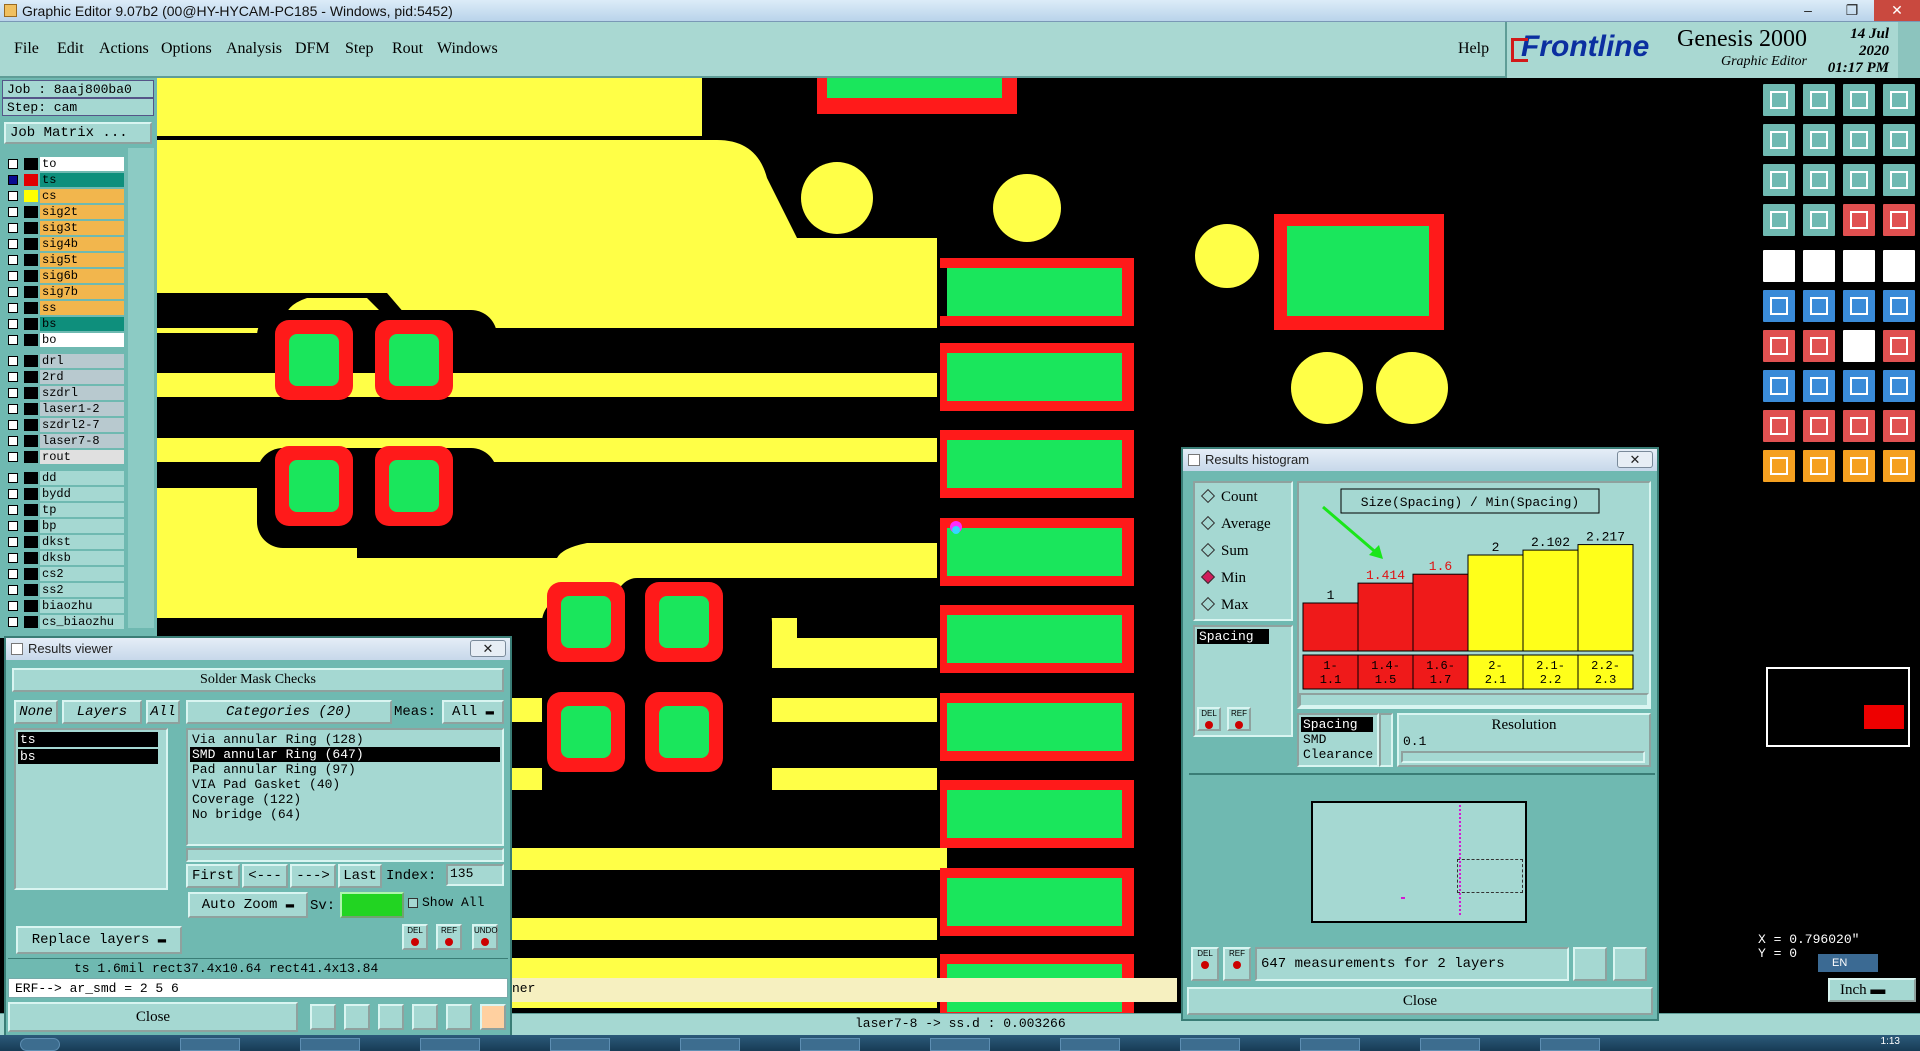 This screenshot has height=1051, width=1920. Describe the element at coordinates (1635, 459) in the screenshot. I see `histogram-close-icon: ✕` at that location.